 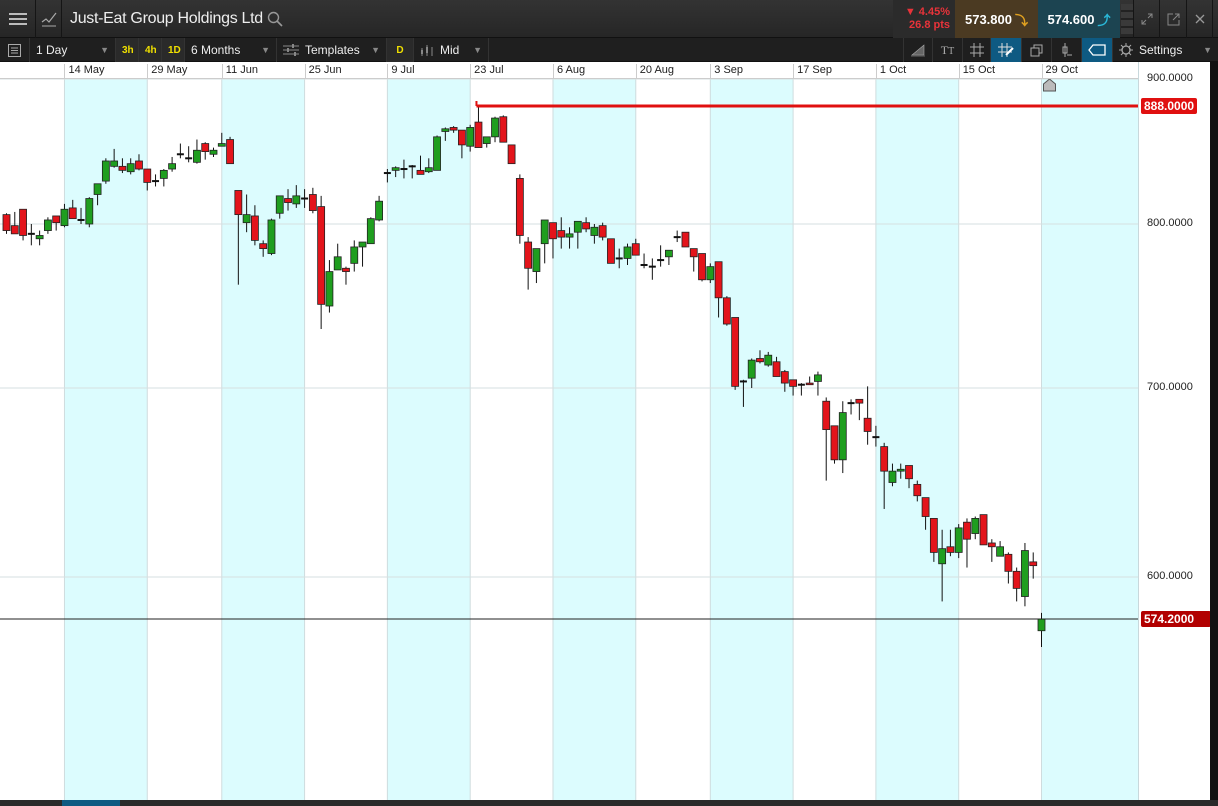 What do you see at coordinates (1006, 50) in the screenshot?
I see `crosshair-button` at bounding box center [1006, 50].